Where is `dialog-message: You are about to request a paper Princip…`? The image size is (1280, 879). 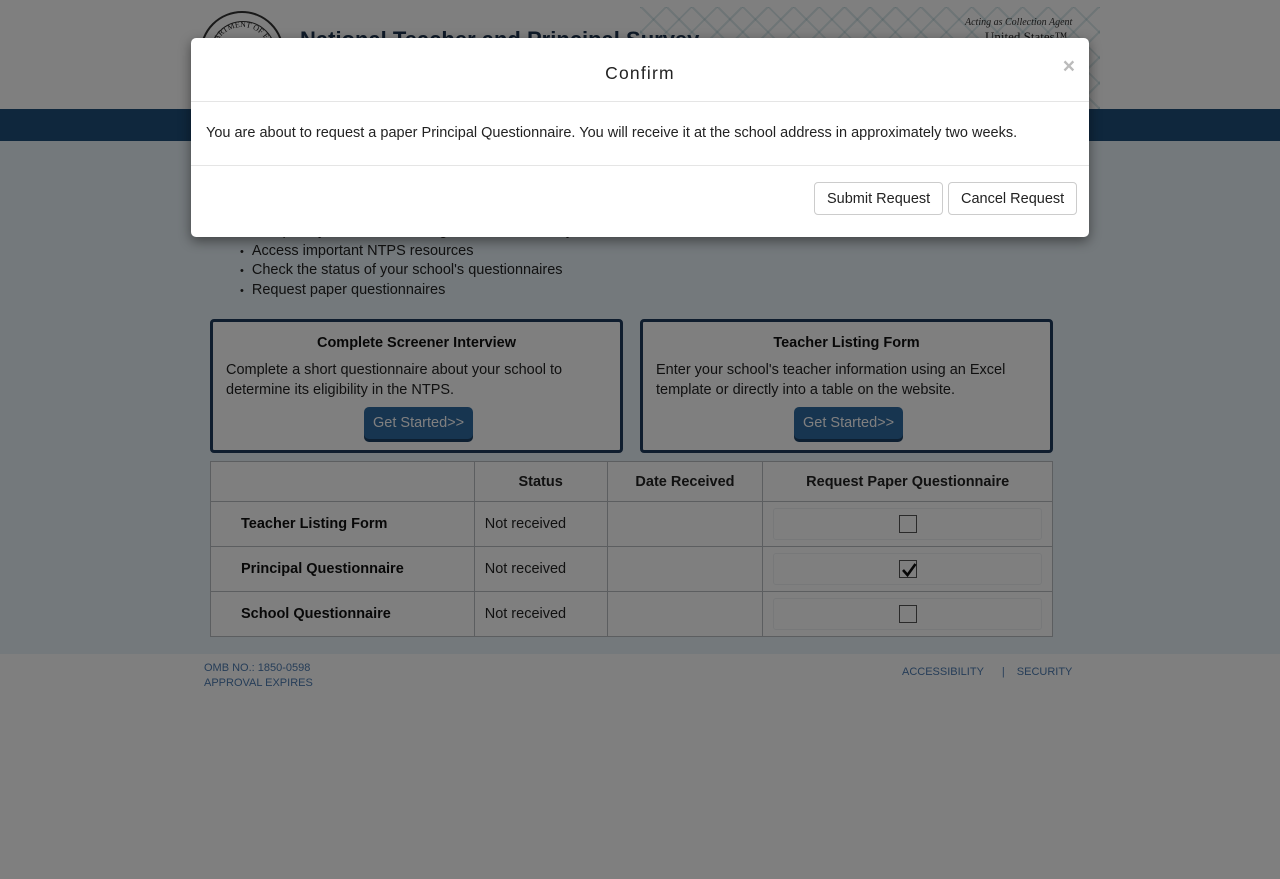
dialog-message: You are about to request a paper Princip… is located at coordinates (612, 133).